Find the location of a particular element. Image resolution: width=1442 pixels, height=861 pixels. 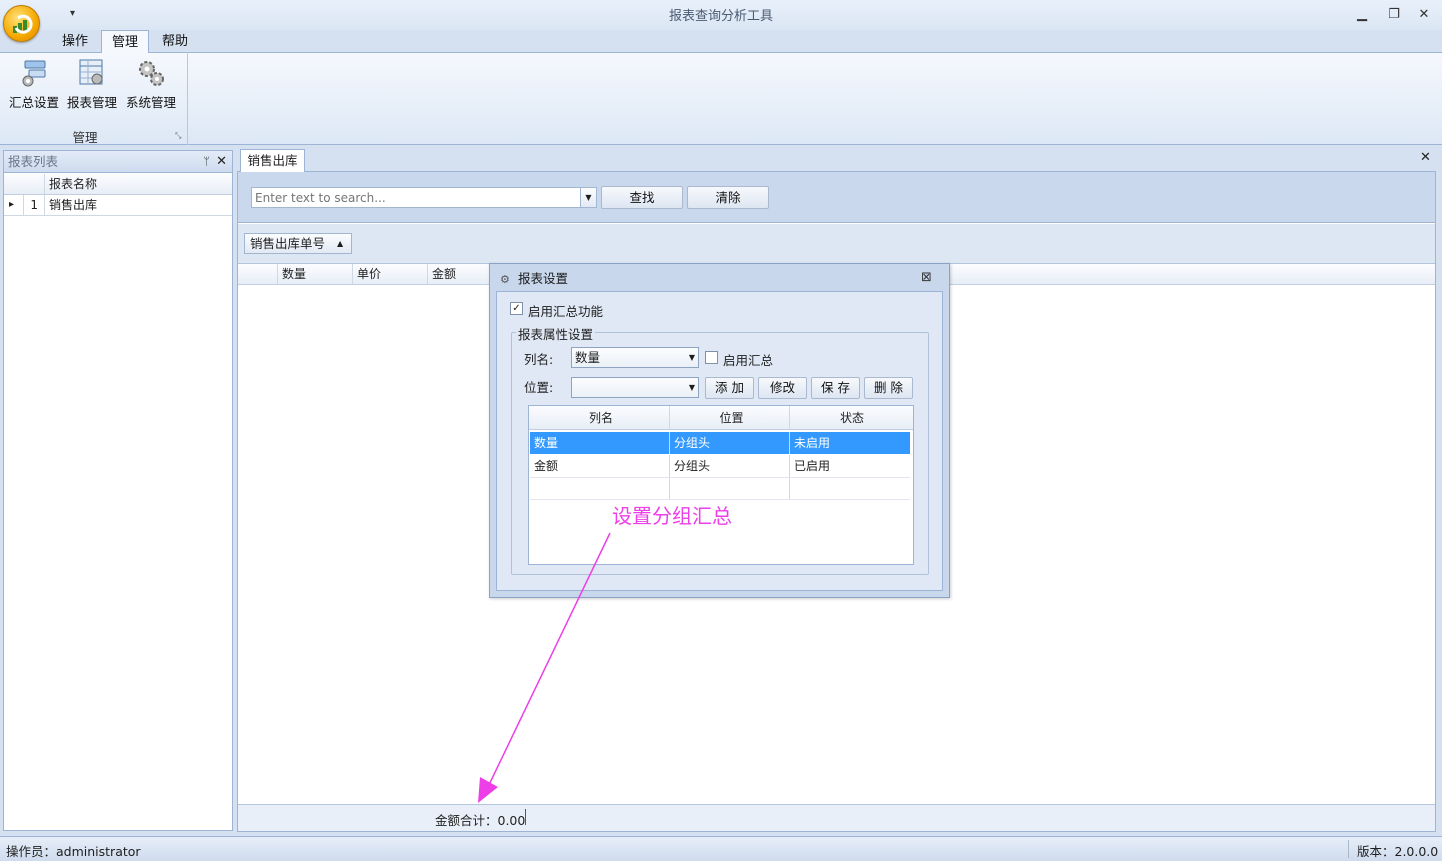

table-row: 数量 分组头 未启用 is located at coordinates (720, 443).